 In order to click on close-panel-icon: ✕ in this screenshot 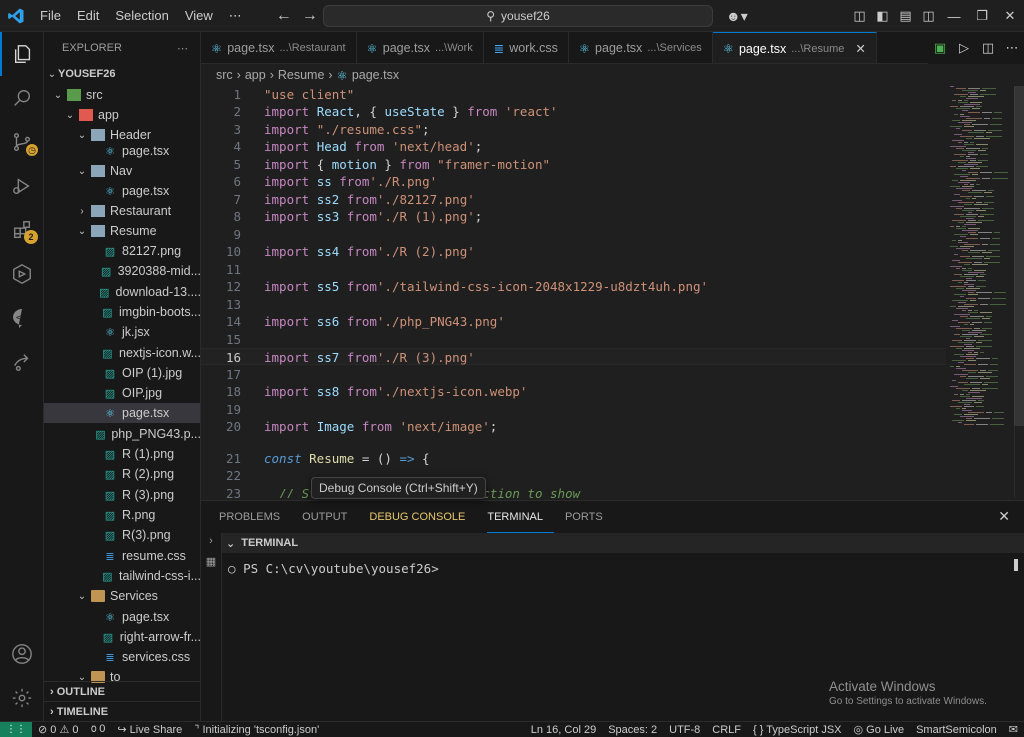, I will do `click(1004, 516)`.